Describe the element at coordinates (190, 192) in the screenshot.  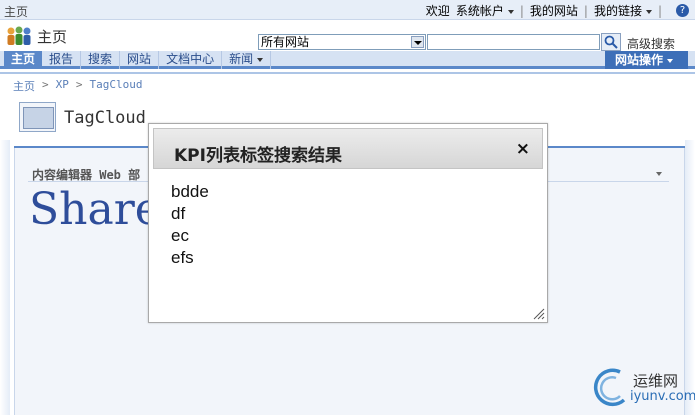
I see `list-item: bdde` at that location.